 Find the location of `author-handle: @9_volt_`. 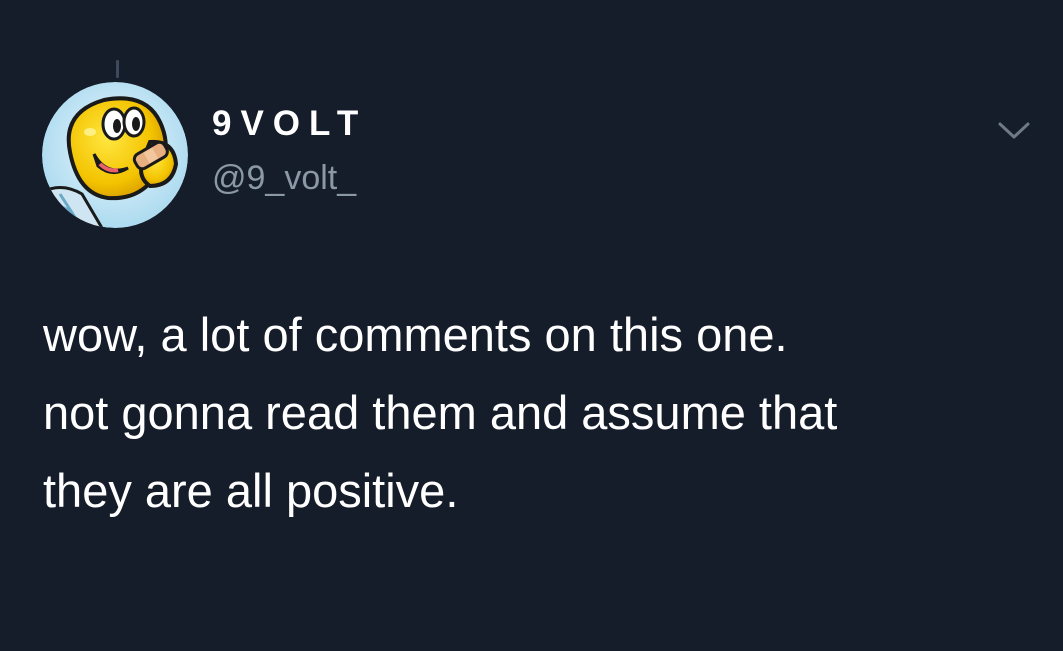

author-handle: @9_volt_ is located at coordinates (284, 178).